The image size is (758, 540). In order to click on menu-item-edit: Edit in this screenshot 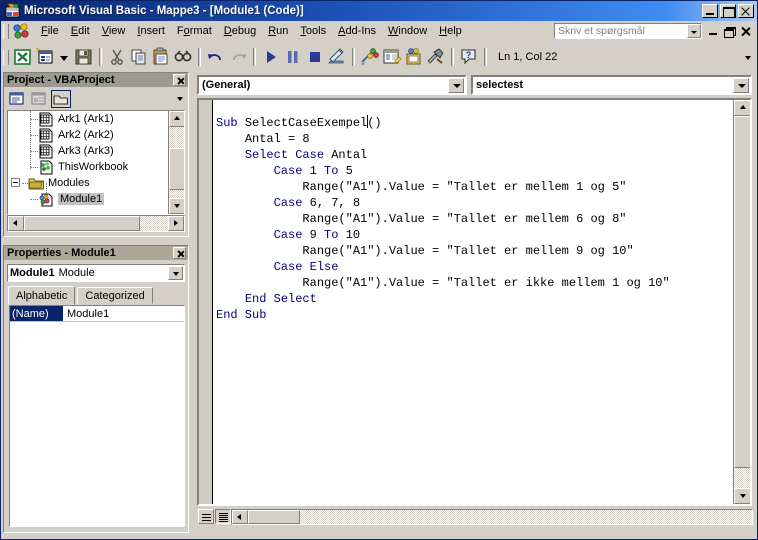, I will do `click(80, 31)`.